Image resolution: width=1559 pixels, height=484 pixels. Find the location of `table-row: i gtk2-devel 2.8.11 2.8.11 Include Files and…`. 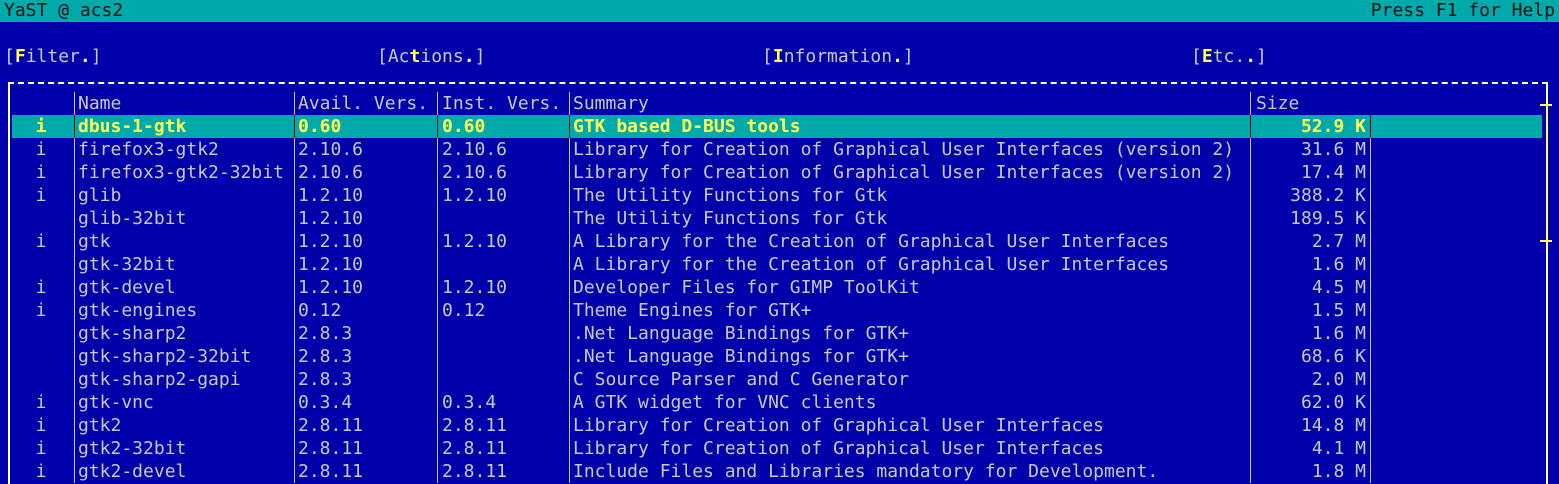

table-row: i gtk2-devel 2.8.11 2.8.11 Include Files and… is located at coordinates (777, 471).